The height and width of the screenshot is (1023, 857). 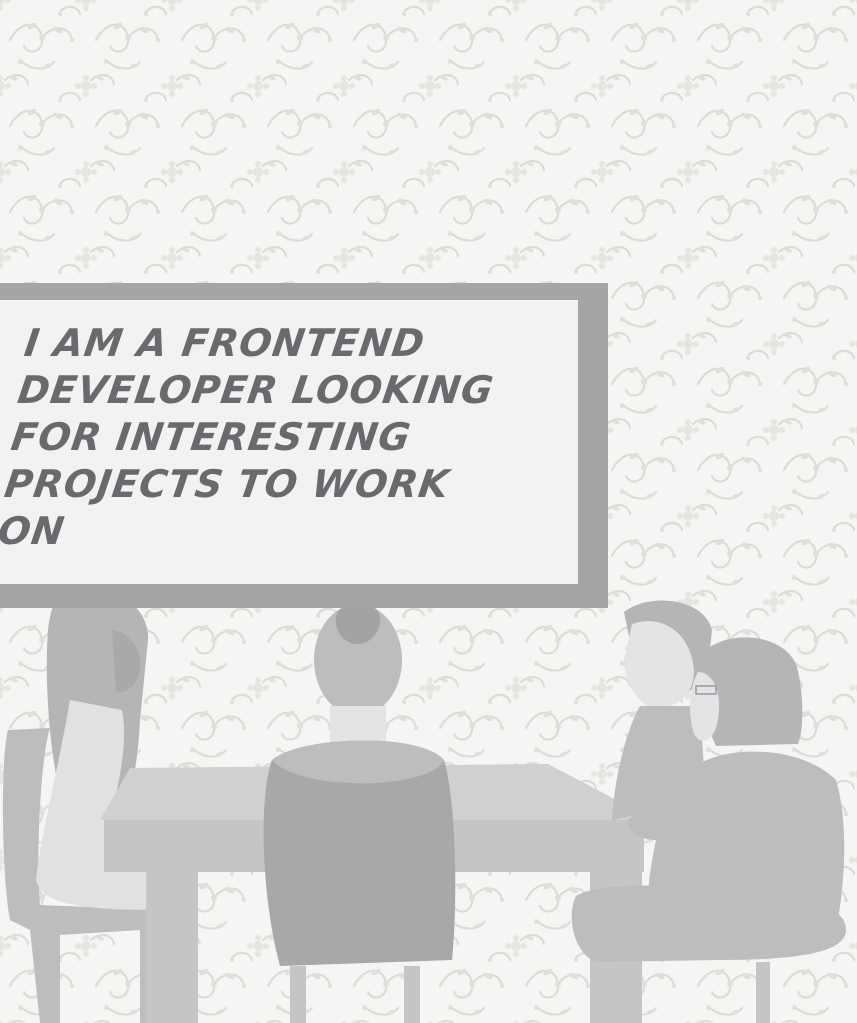 I want to click on center-chair-leg-right, so click(x=412, y=994).